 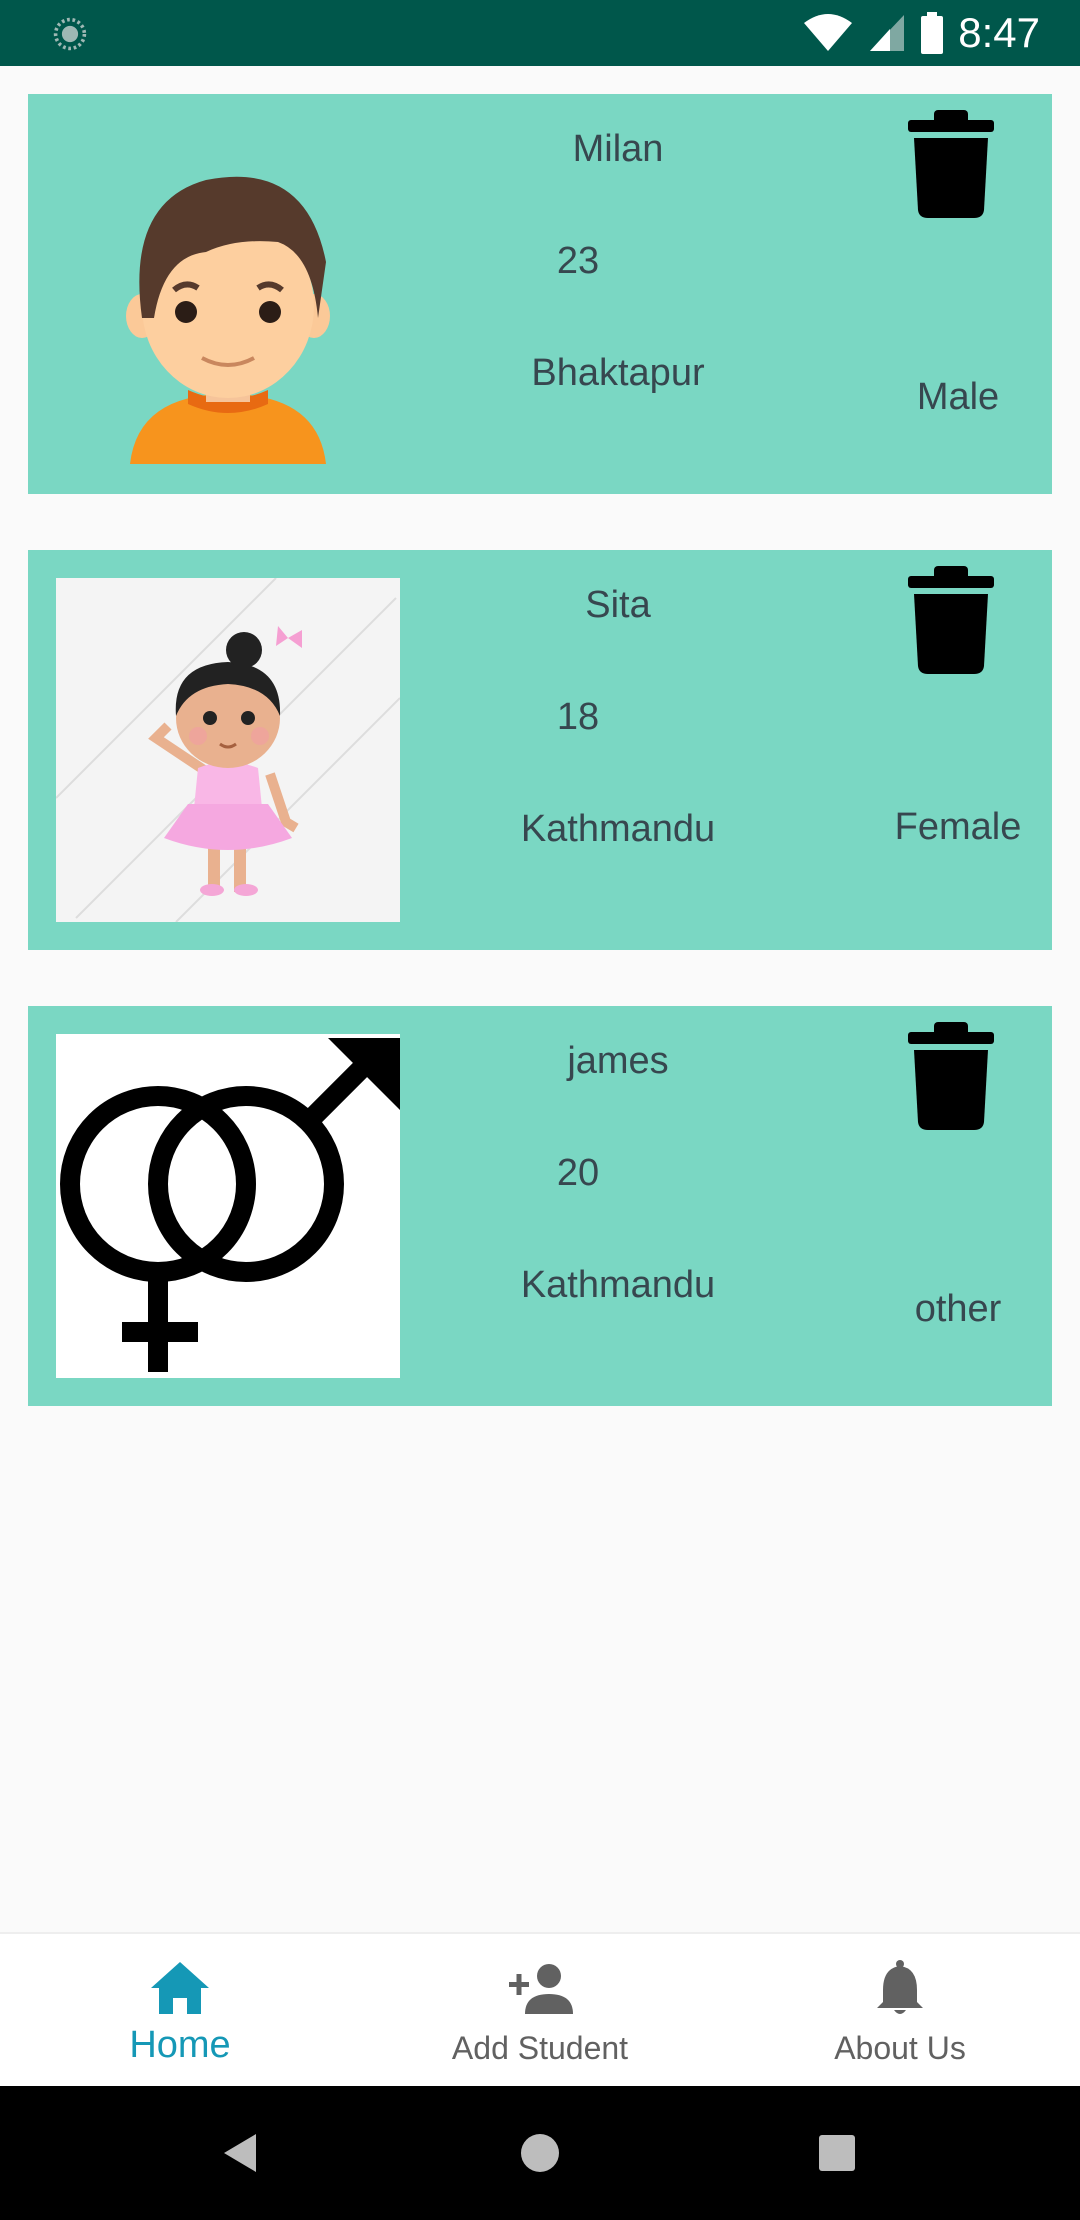 What do you see at coordinates (958, 827) in the screenshot?
I see `student-gender: Female` at bounding box center [958, 827].